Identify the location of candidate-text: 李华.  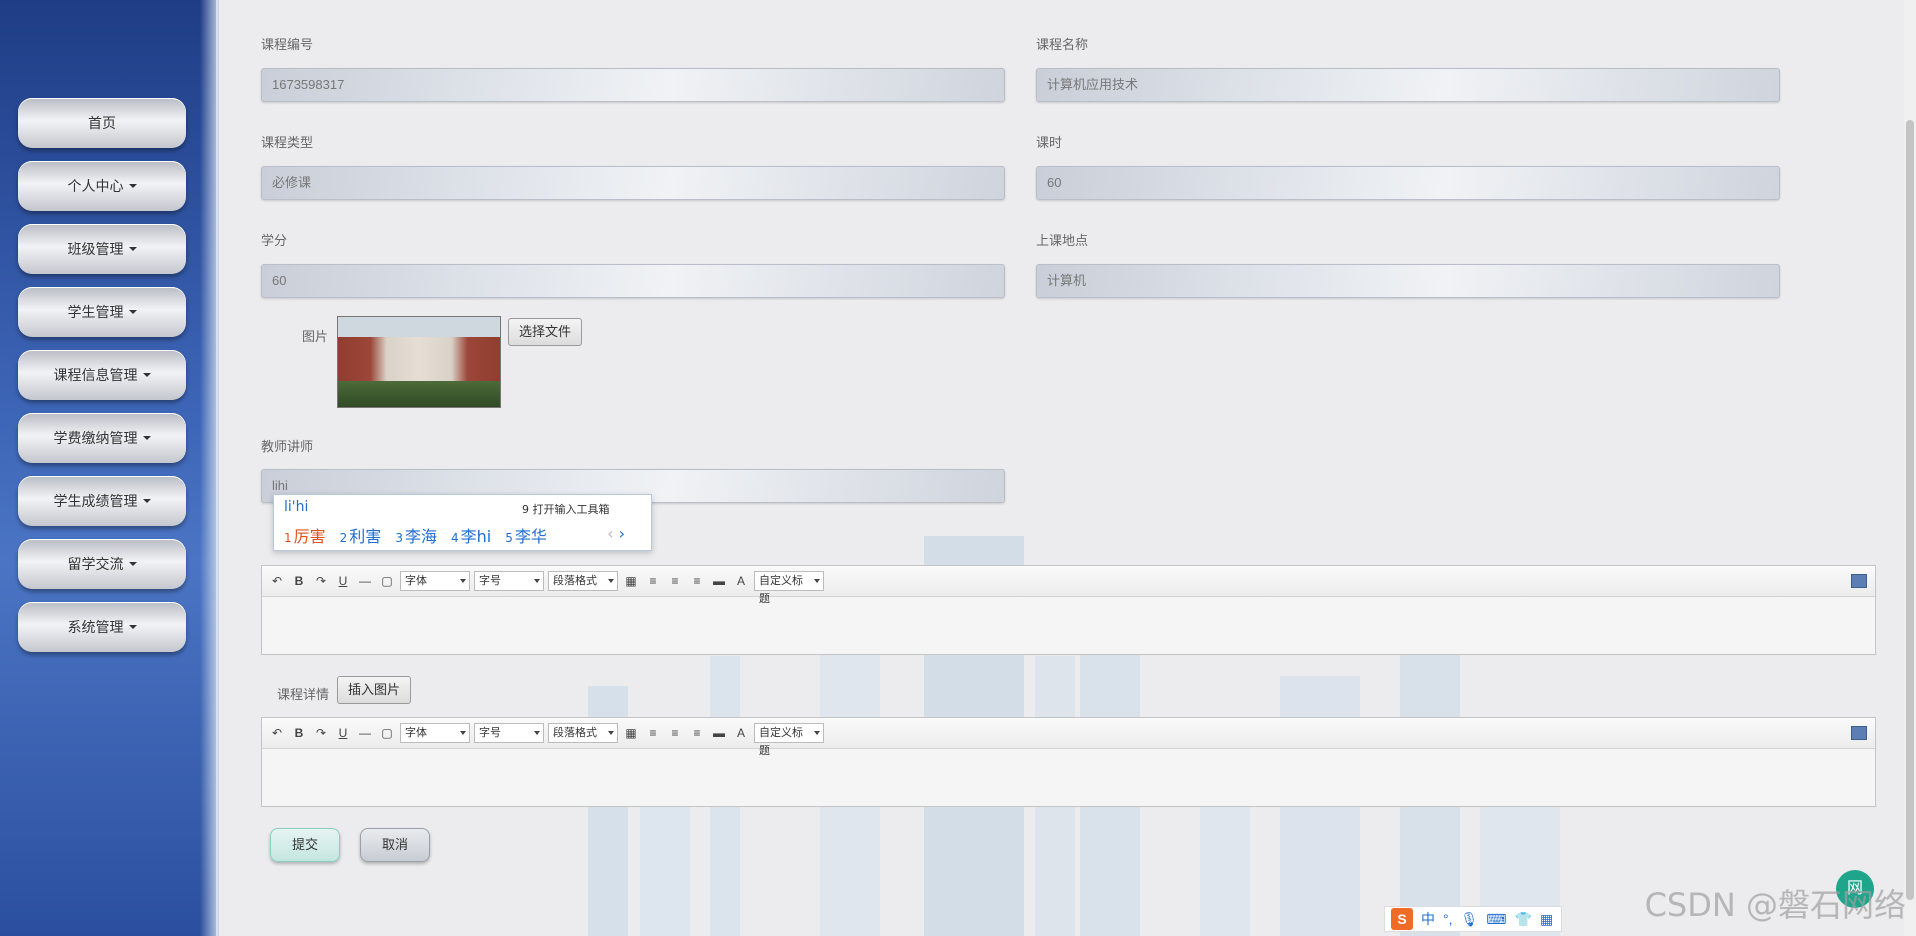
(530, 536).